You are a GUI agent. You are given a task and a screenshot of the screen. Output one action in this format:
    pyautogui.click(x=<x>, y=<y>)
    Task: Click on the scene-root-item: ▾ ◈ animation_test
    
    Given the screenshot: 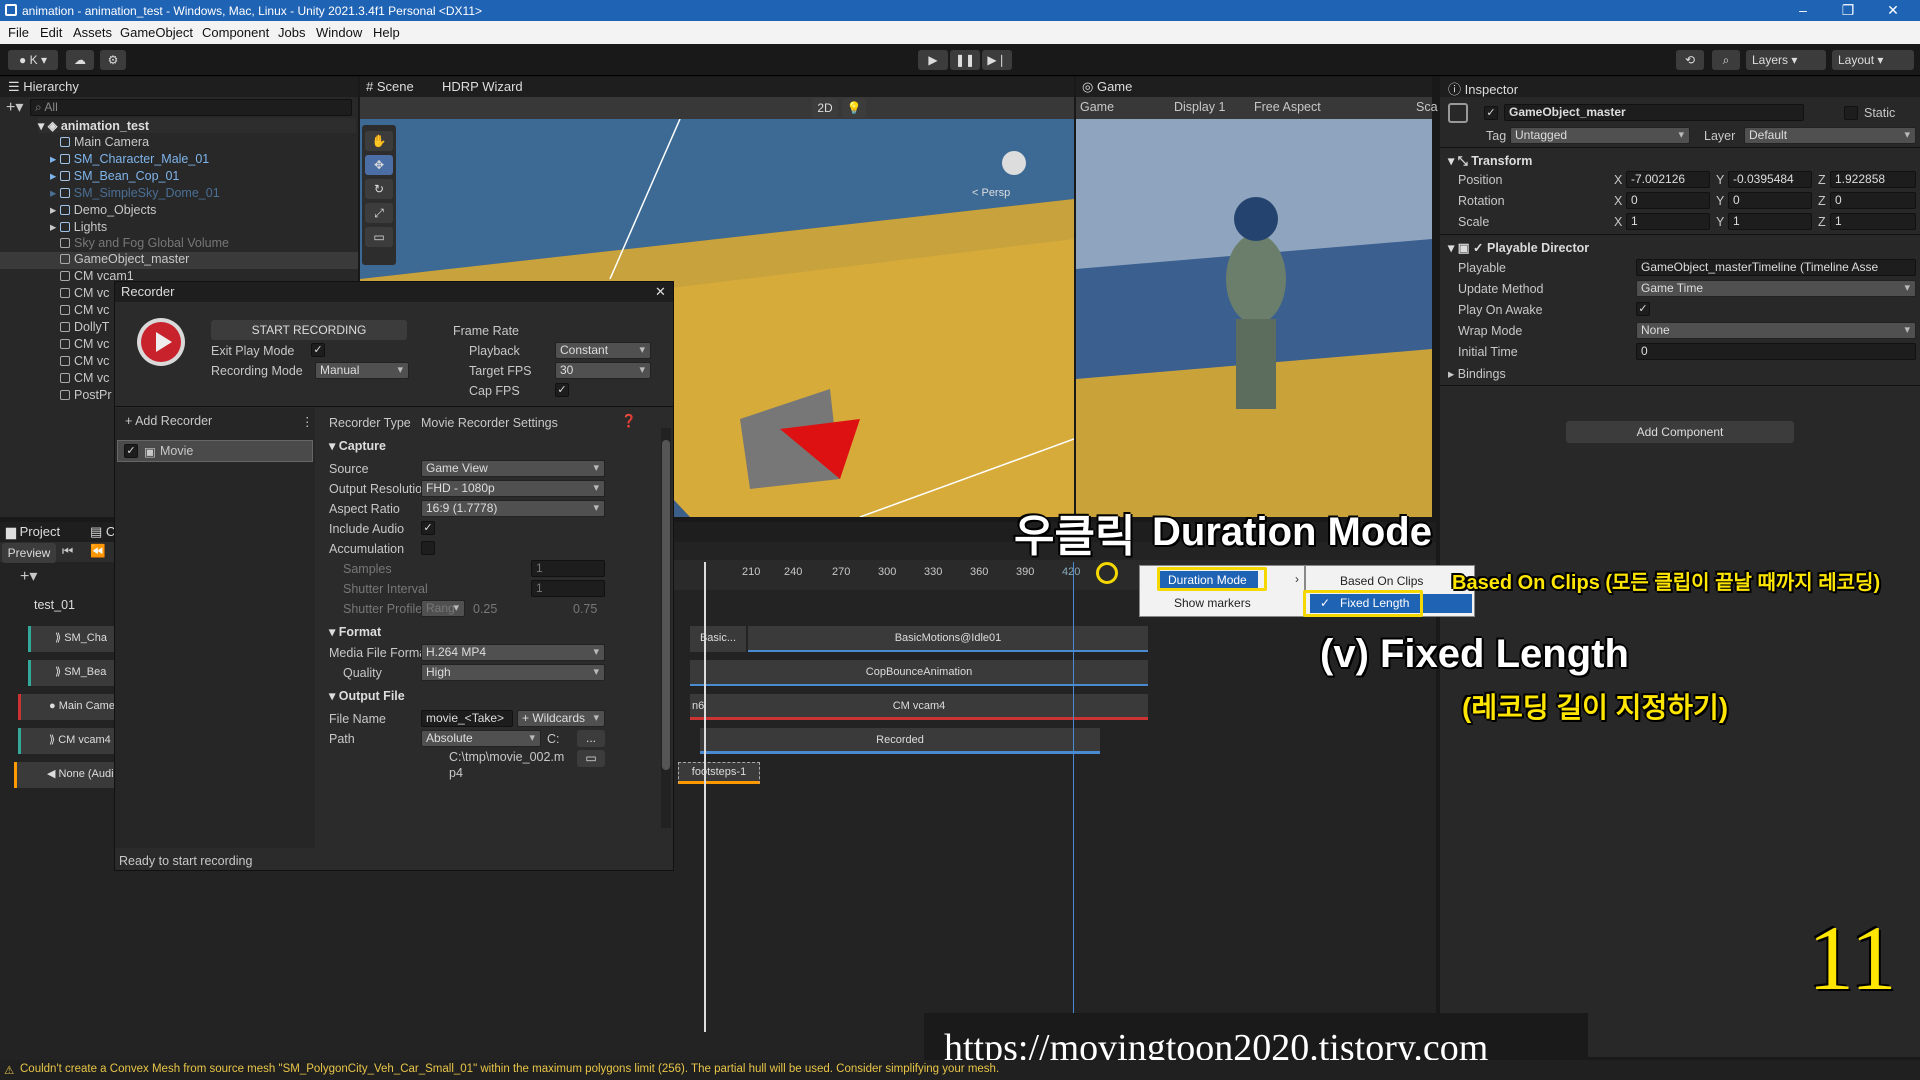 What is the action you would take?
    pyautogui.click(x=197, y=125)
    